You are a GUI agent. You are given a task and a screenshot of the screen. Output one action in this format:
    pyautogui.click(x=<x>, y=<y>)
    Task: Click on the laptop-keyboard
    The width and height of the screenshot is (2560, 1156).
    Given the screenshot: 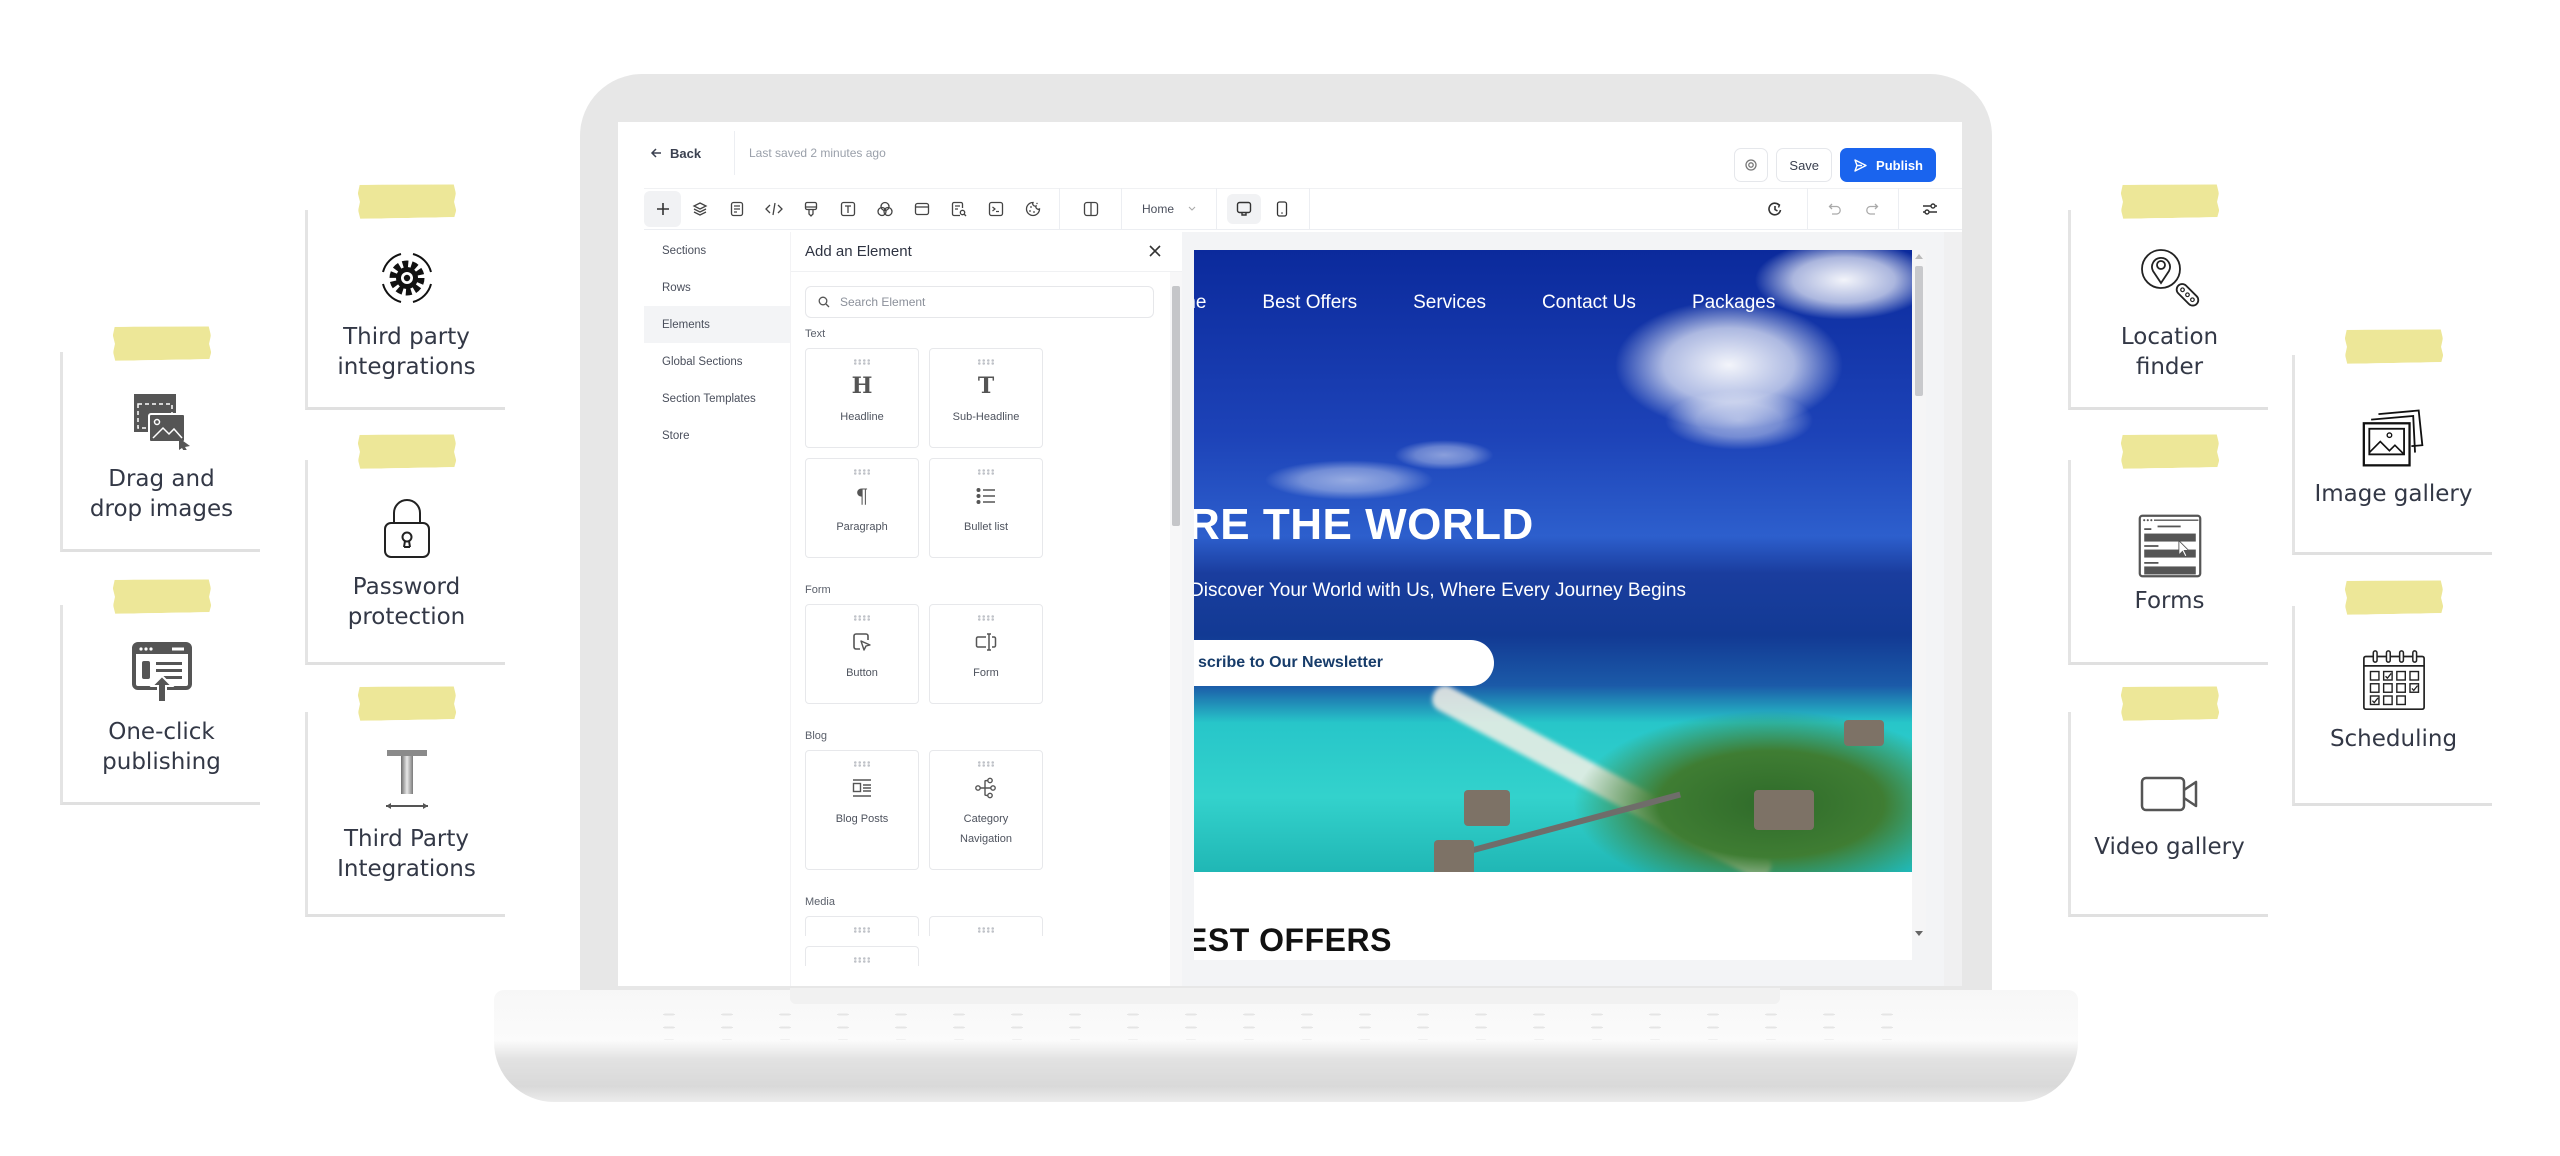 What is the action you would take?
    pyautogui.click(x=1285, y=1024)
    